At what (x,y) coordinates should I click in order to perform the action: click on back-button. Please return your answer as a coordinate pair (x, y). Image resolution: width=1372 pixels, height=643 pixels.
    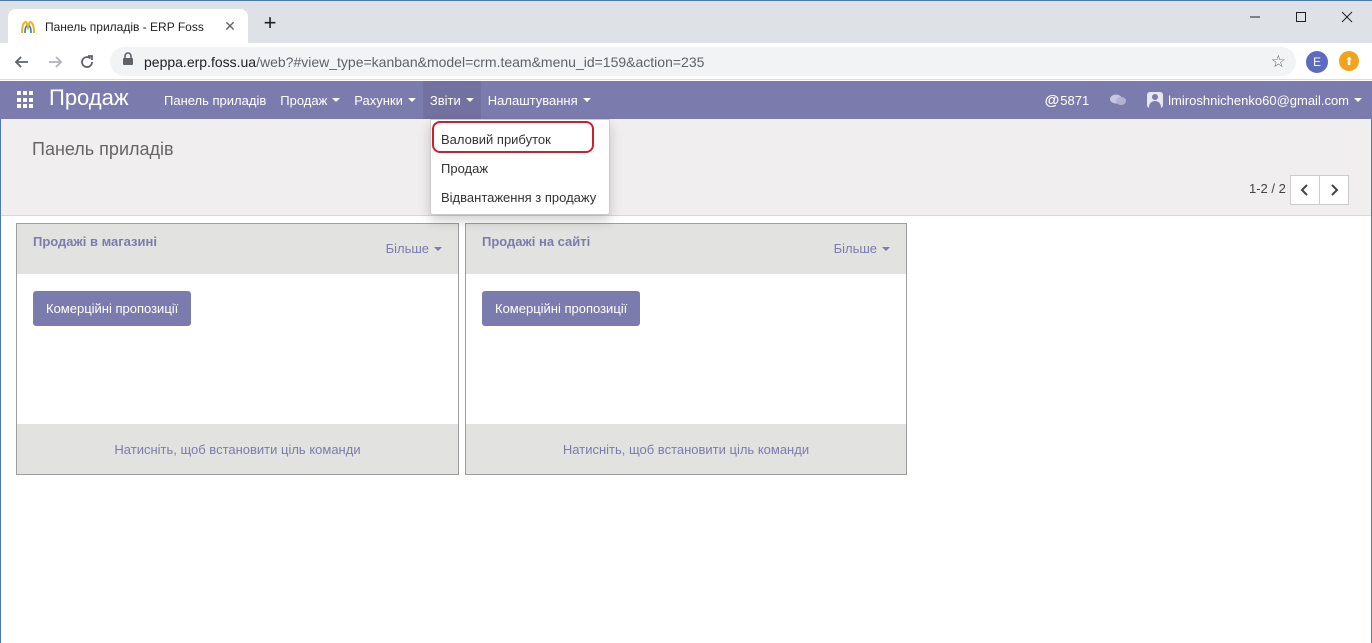
    Looking at the image, I should click on (22, 62).